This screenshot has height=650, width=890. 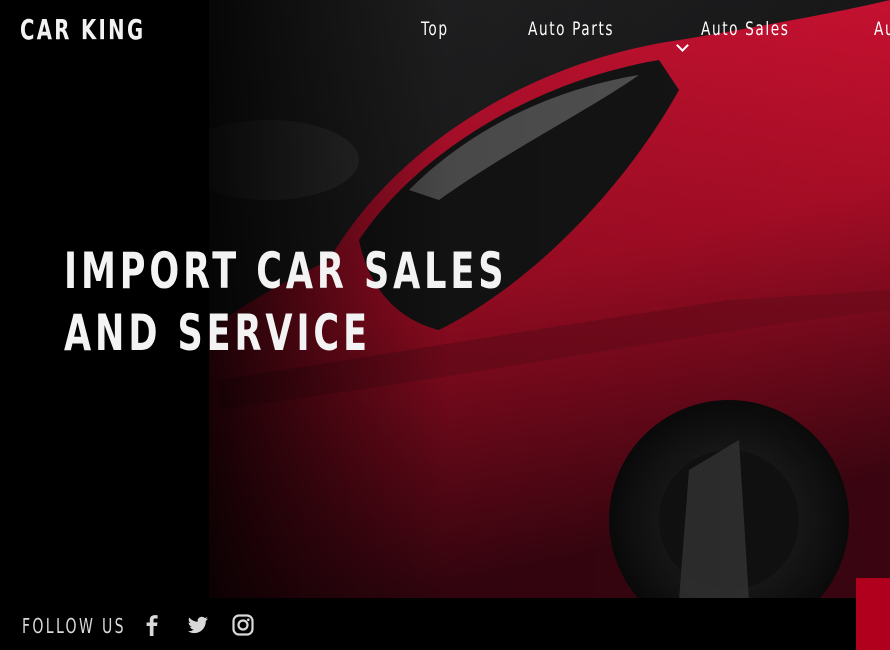 What do you see at coordinates (571, 29) in the screenshot?
I see `nav-item-auto-parts: Auto Parts` at bounding box center [571, 29].